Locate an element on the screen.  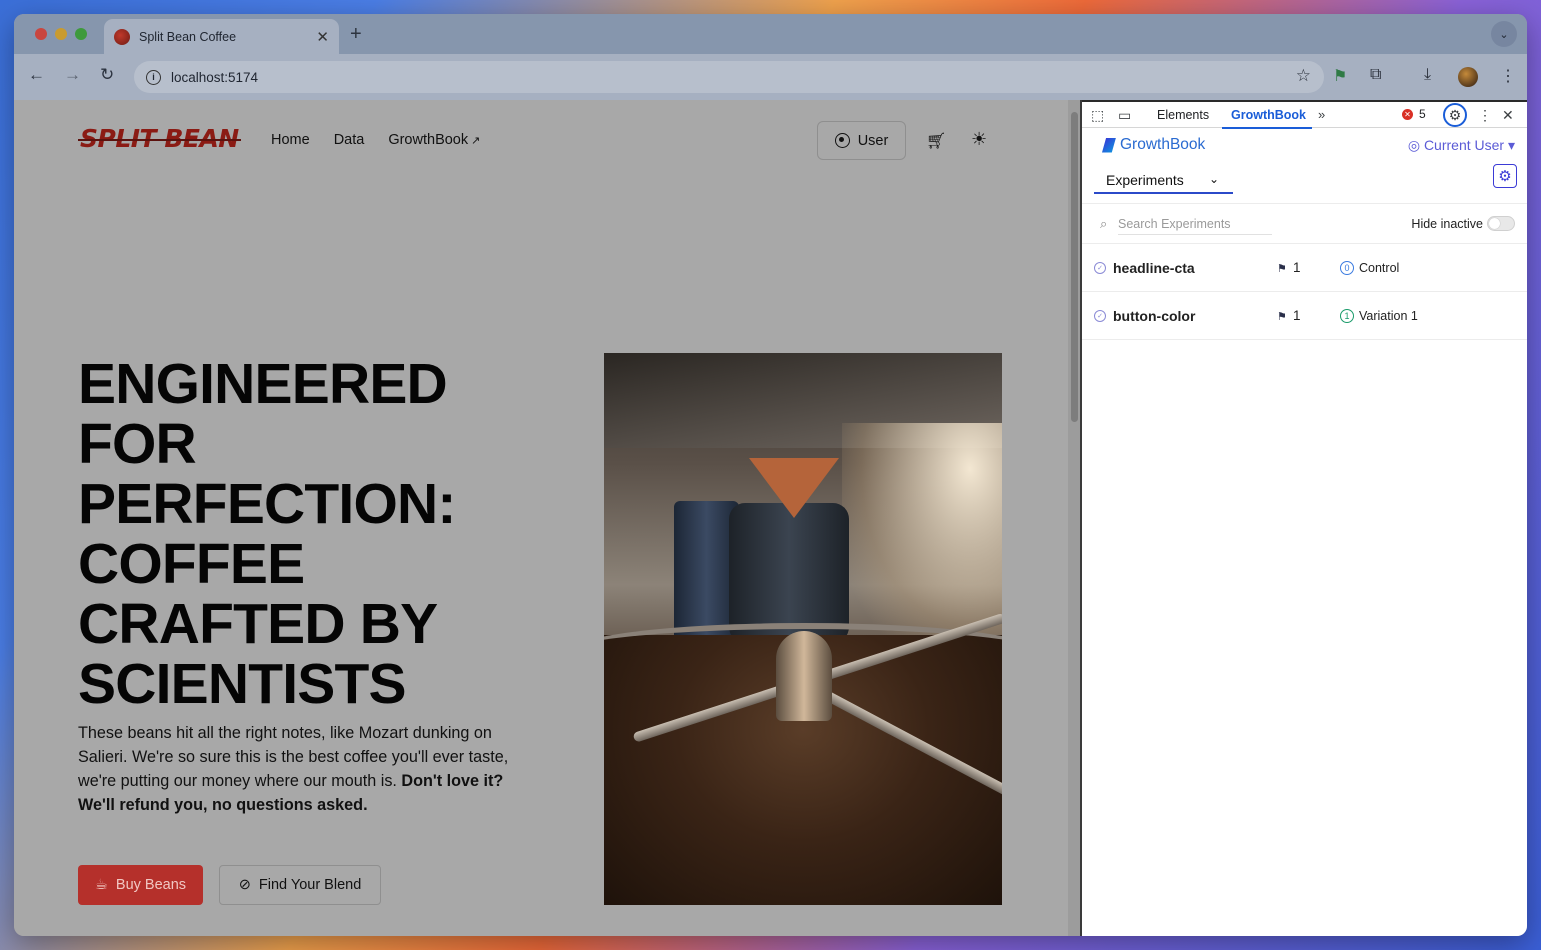
reload-icon: ↻ is located at coordinates (107, 75).